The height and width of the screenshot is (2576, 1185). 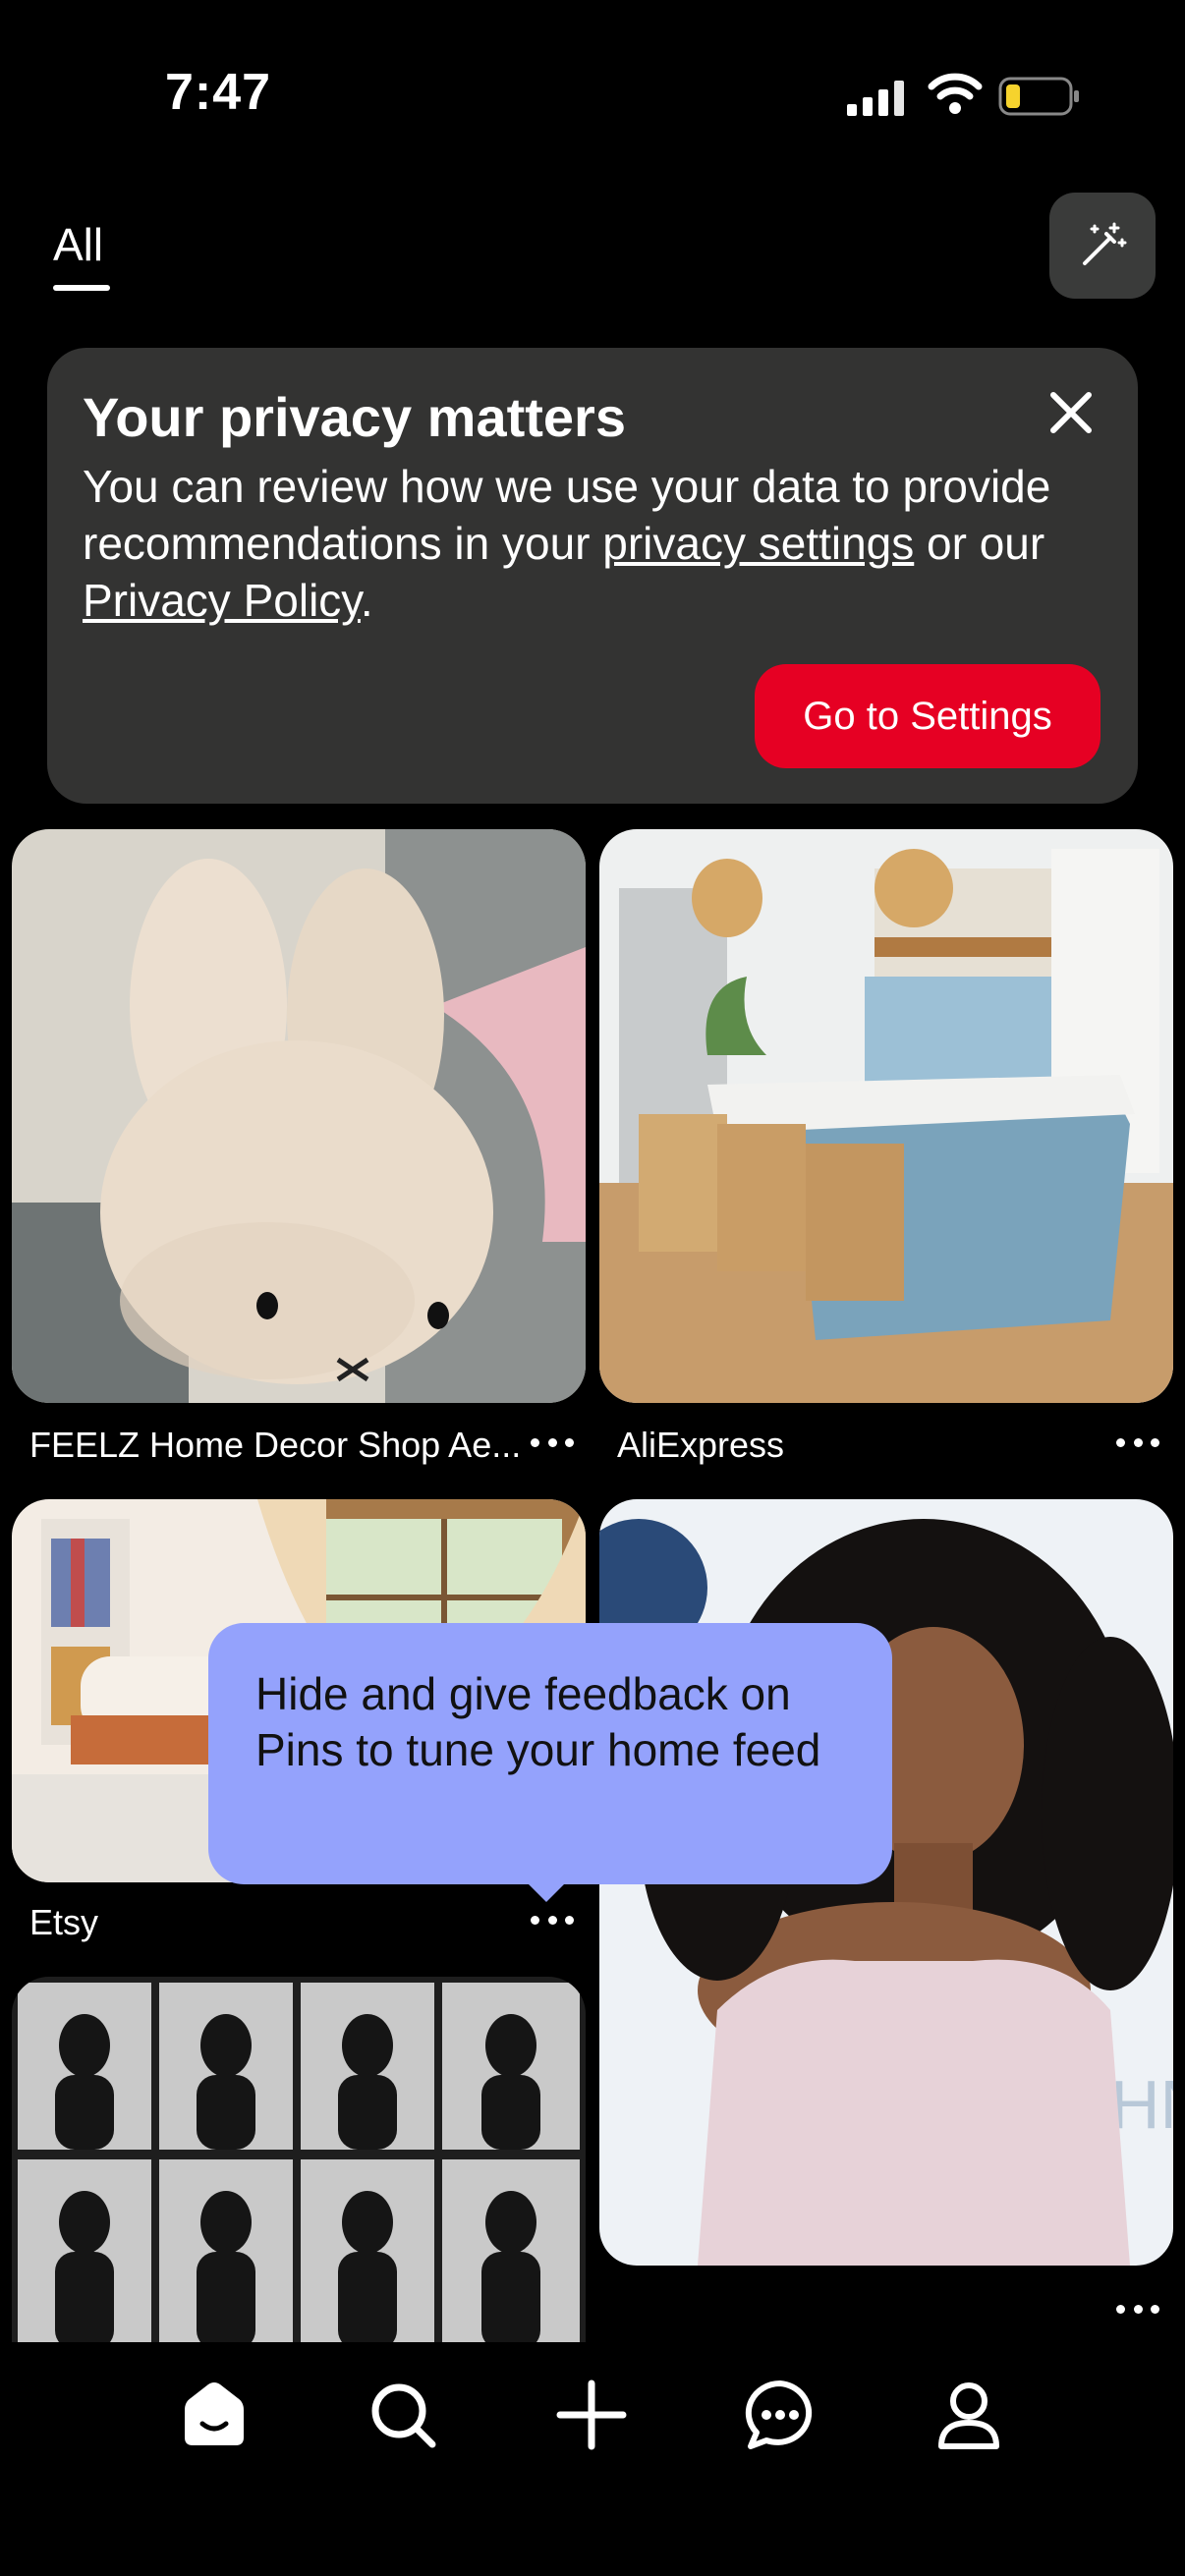 I want to click on nav-search, so click(x=403, y=2415).